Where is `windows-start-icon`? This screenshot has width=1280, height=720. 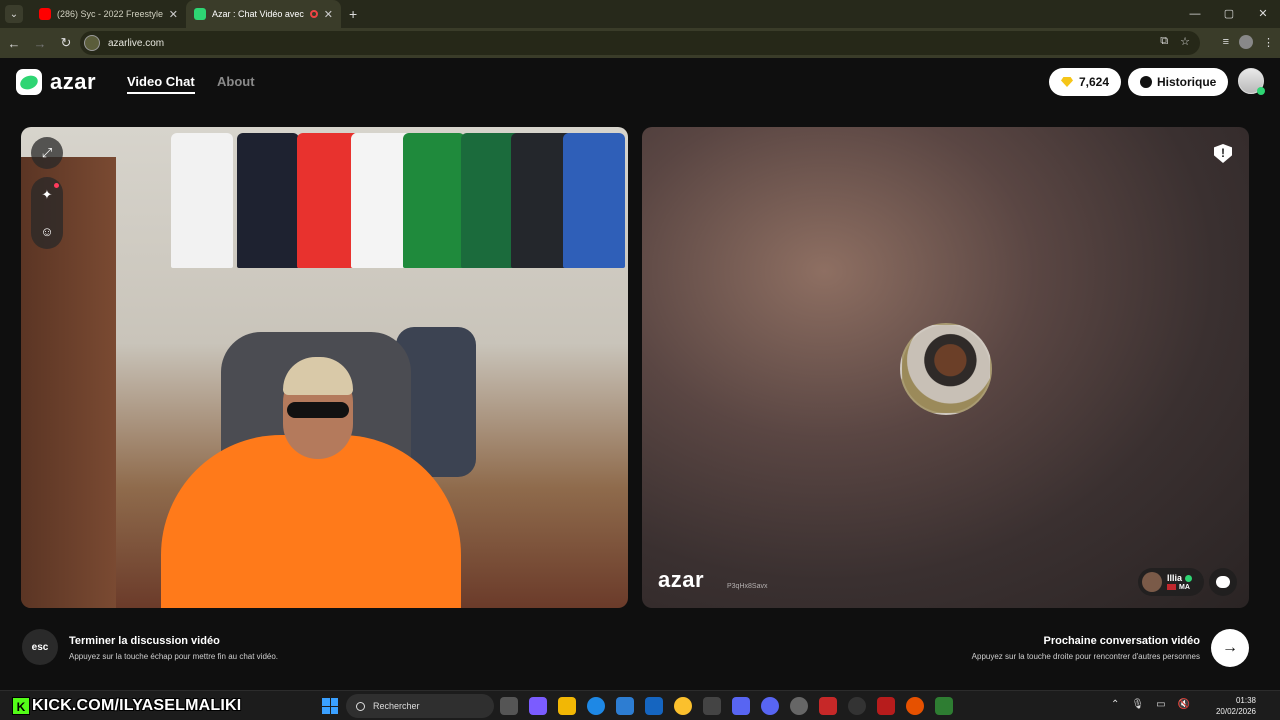
windows-start-icon is located at coordinates (330, 706).